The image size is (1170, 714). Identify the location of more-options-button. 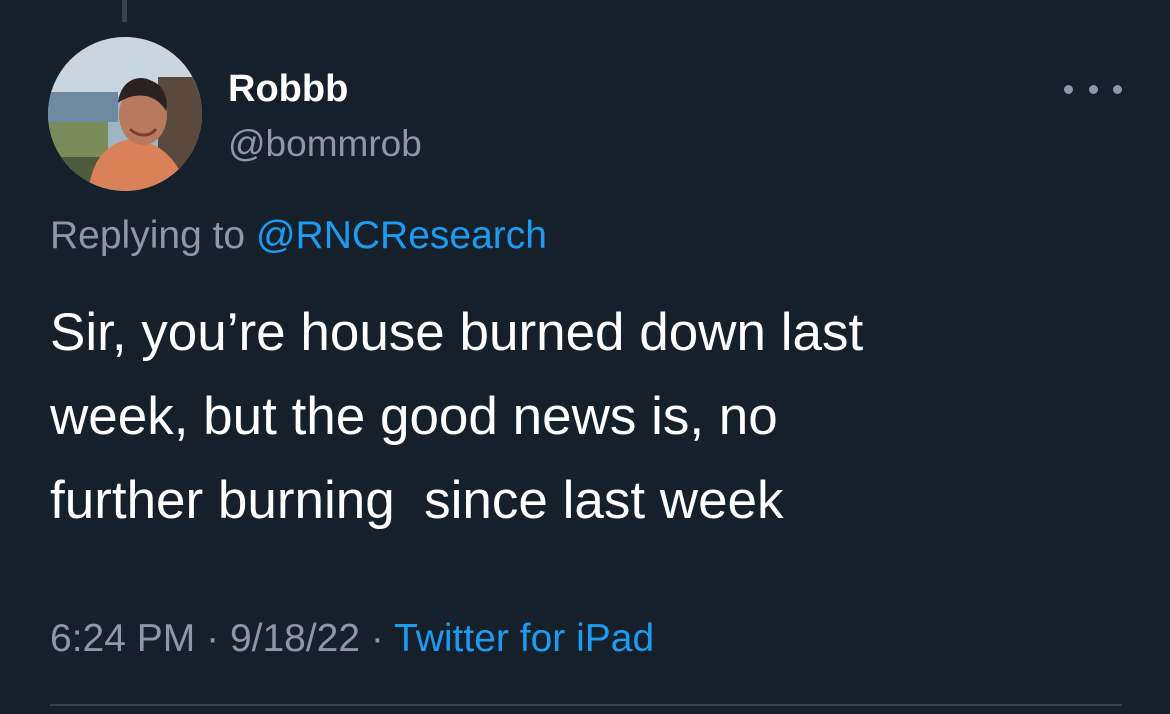
(1093, 89).